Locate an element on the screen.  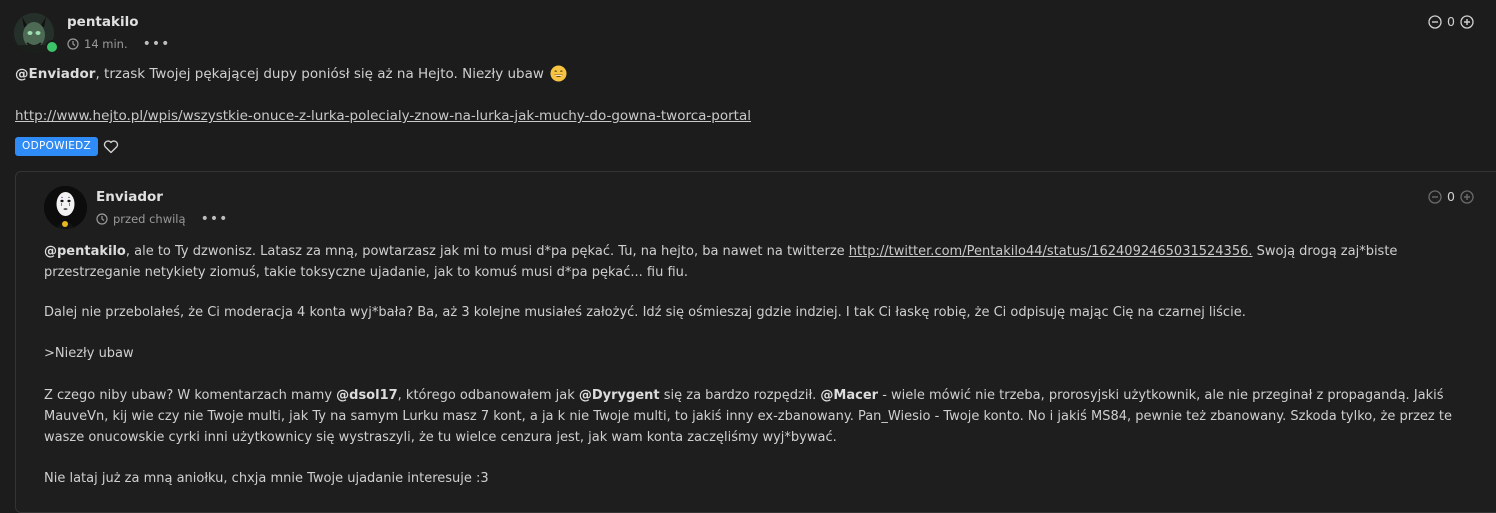
mention-macer: @Macer is located at coordinates (849, 395).